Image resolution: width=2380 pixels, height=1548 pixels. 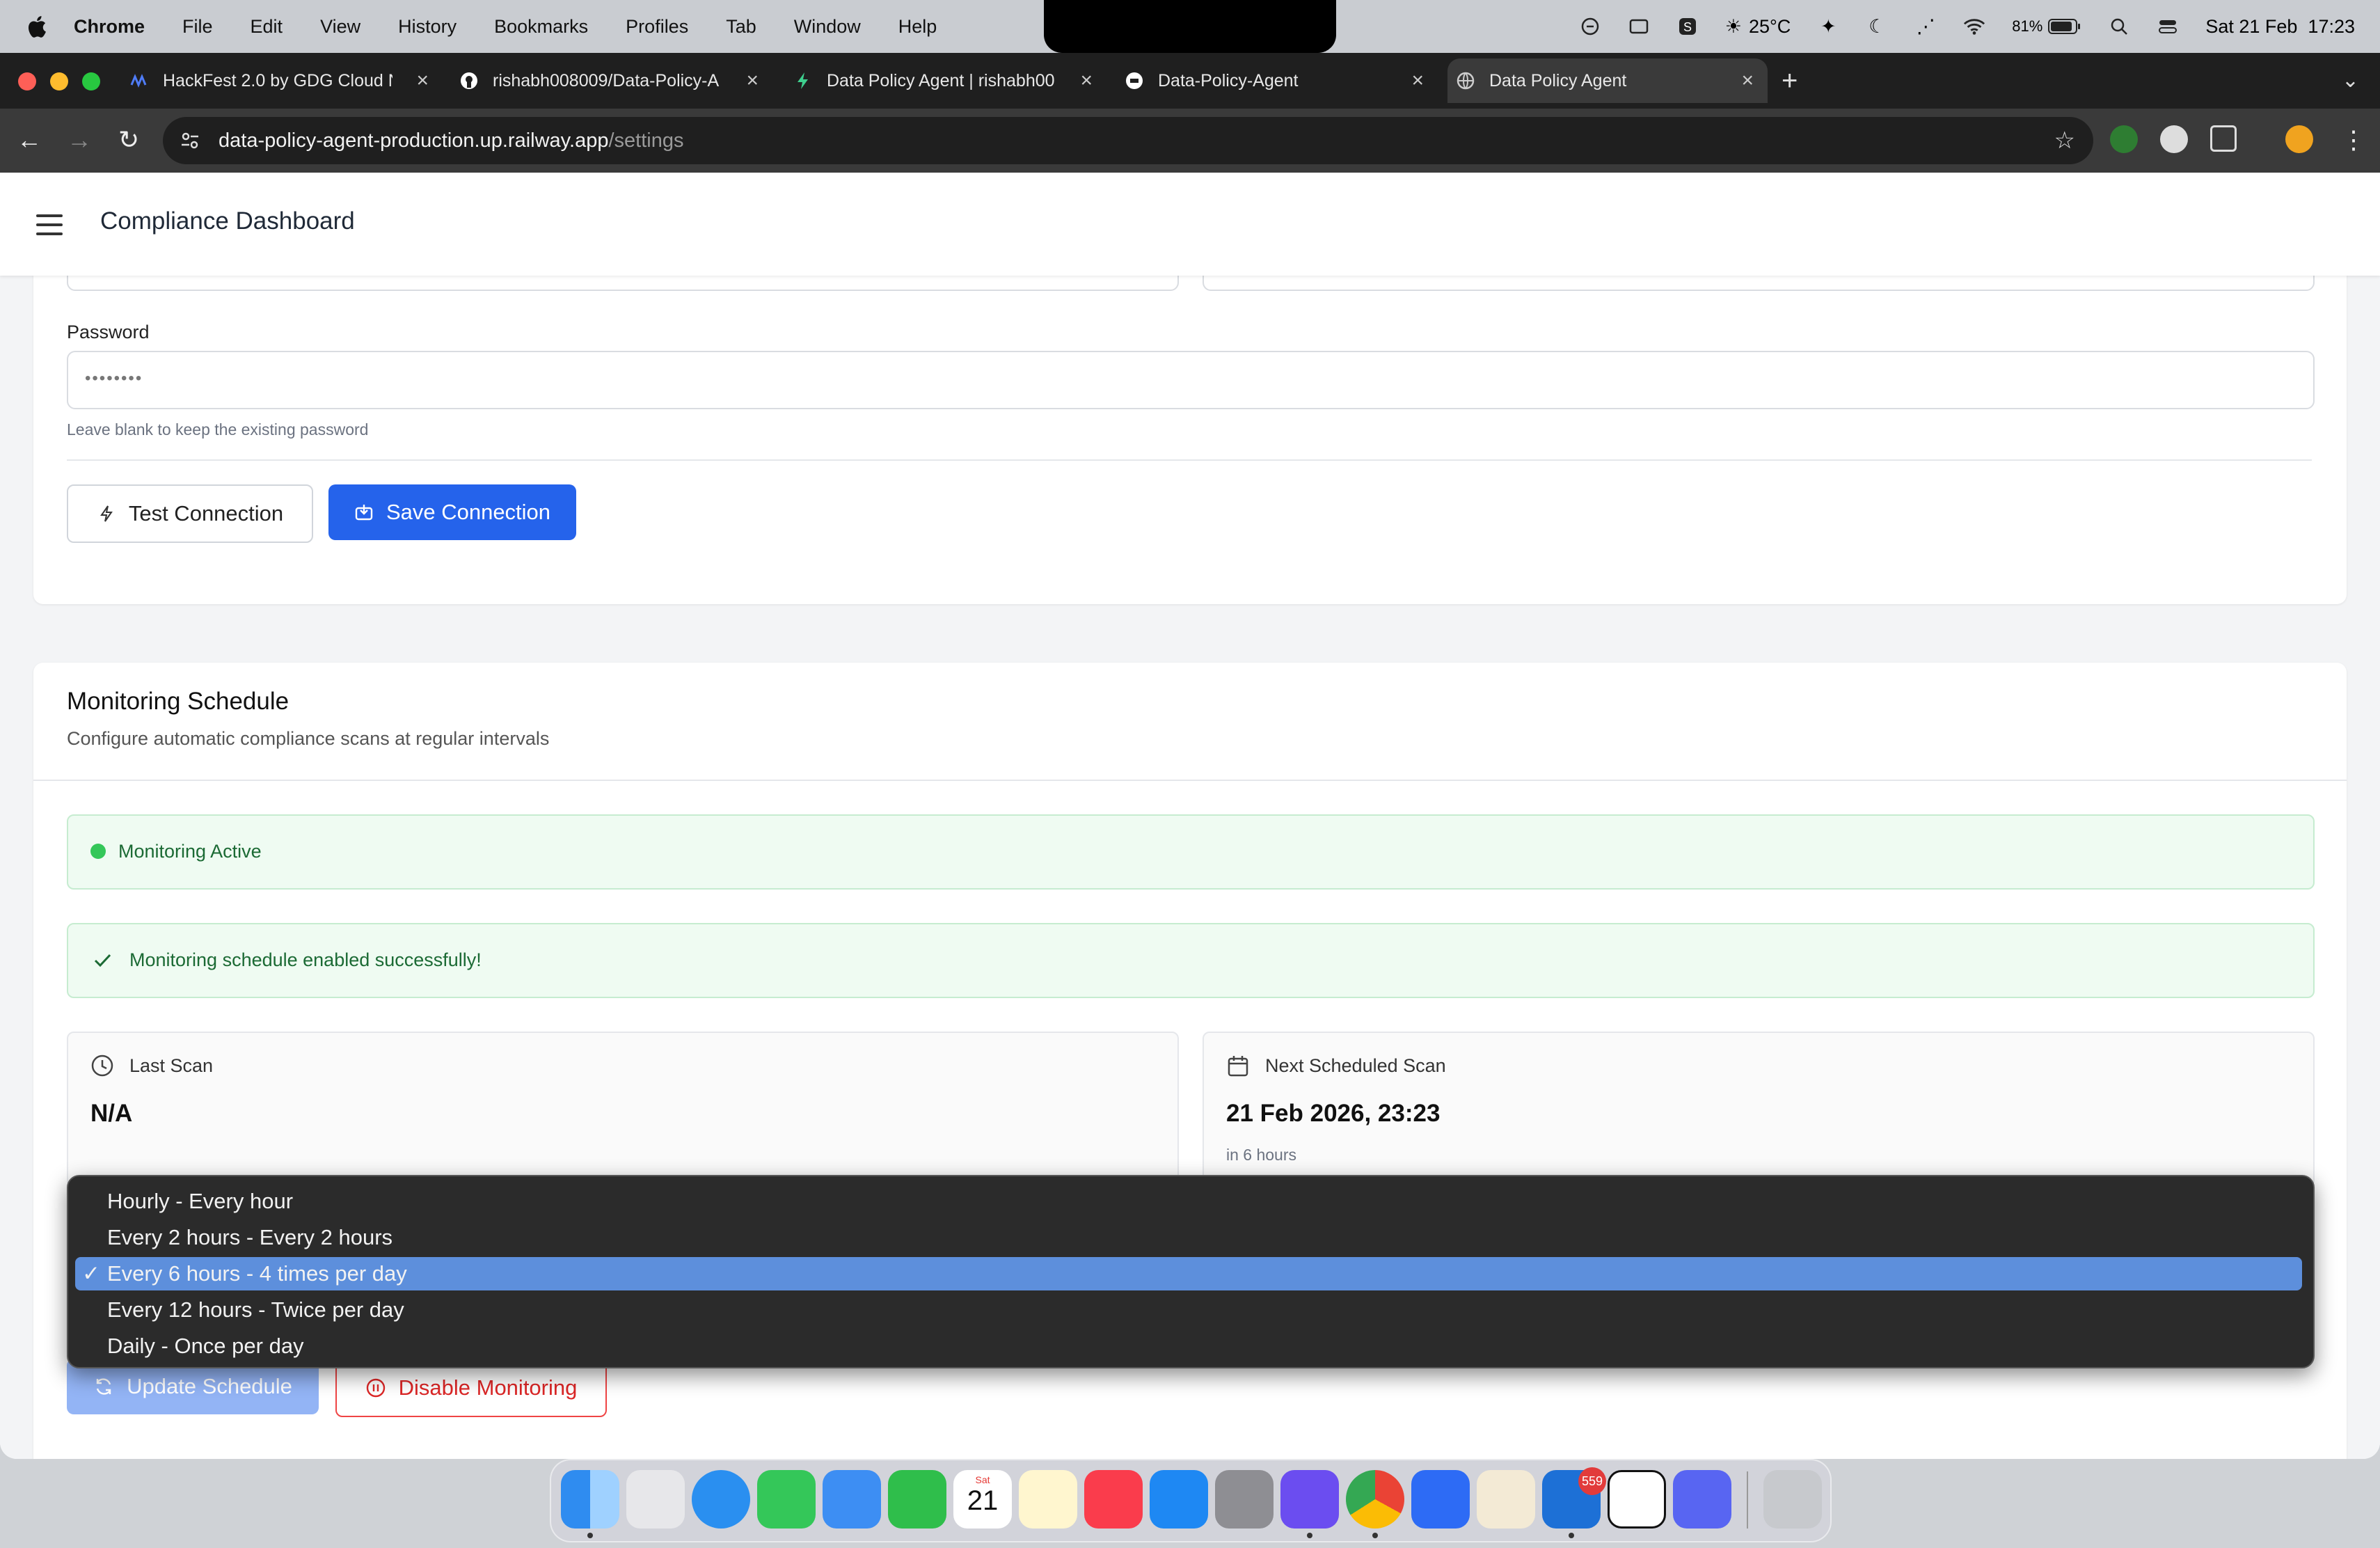 What do you see at coordinates (1637, 1499) in the screenshot?
I see `notion-icon` at bounding box center [1637, 1499].